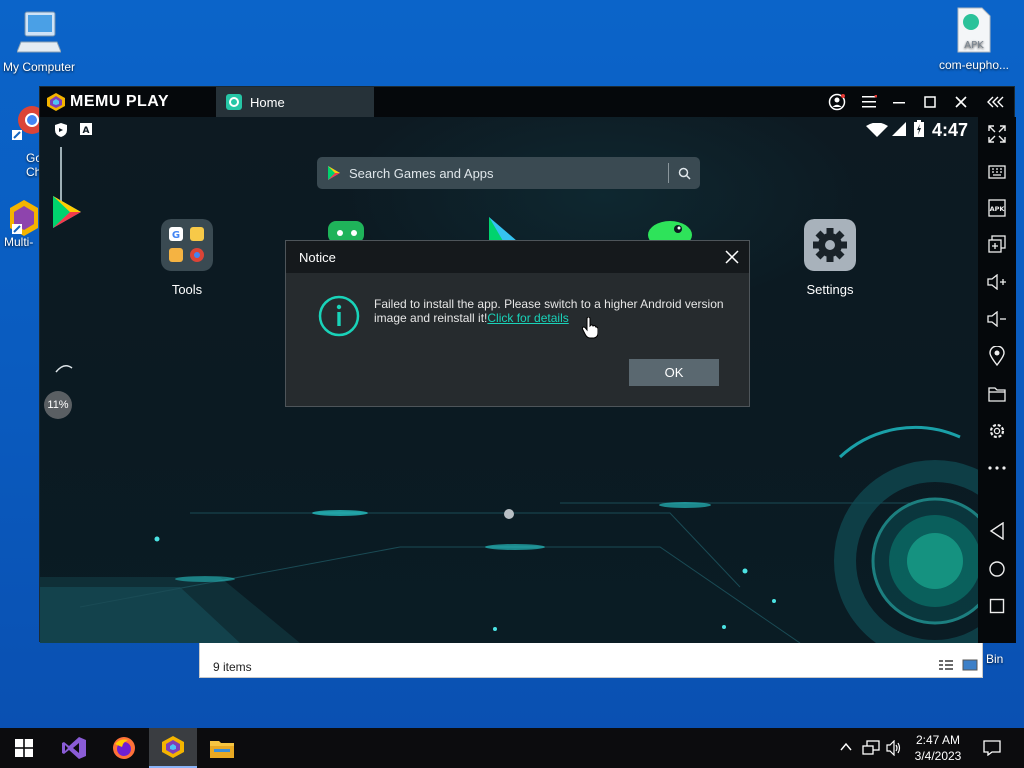 This screenshot has width=1024, height=768. I want to click on keyboard-a-icon: A, so click(86, 129).